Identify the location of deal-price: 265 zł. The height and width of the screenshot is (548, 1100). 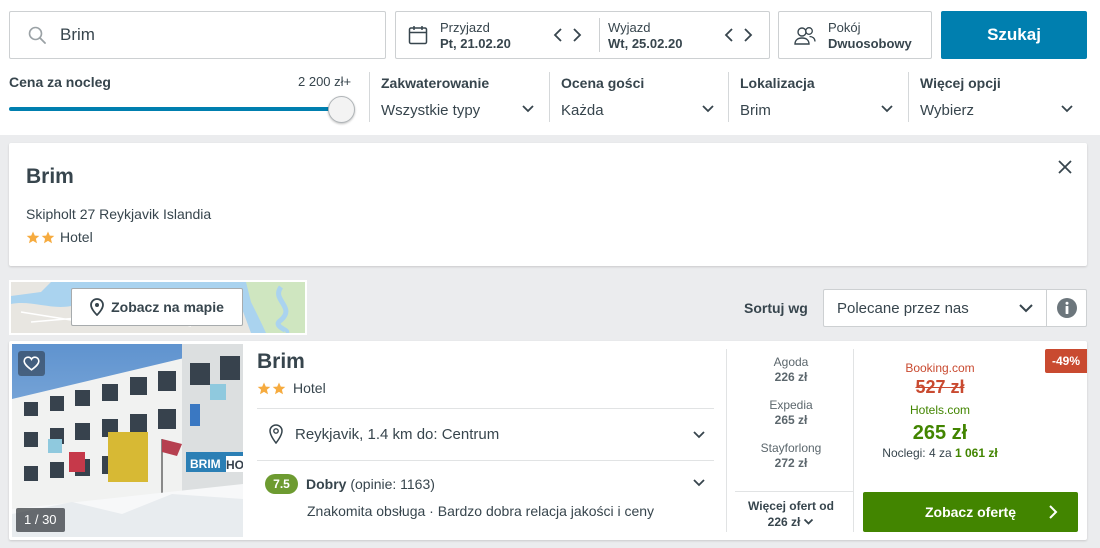
(940, 433).